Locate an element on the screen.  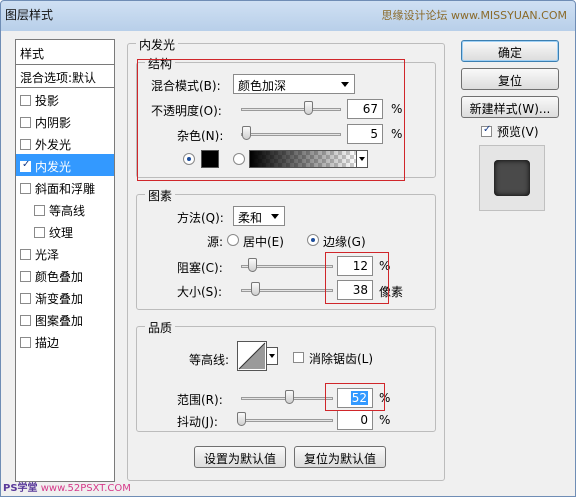
jitter-input: 0 is located at coordinates (355, 420).